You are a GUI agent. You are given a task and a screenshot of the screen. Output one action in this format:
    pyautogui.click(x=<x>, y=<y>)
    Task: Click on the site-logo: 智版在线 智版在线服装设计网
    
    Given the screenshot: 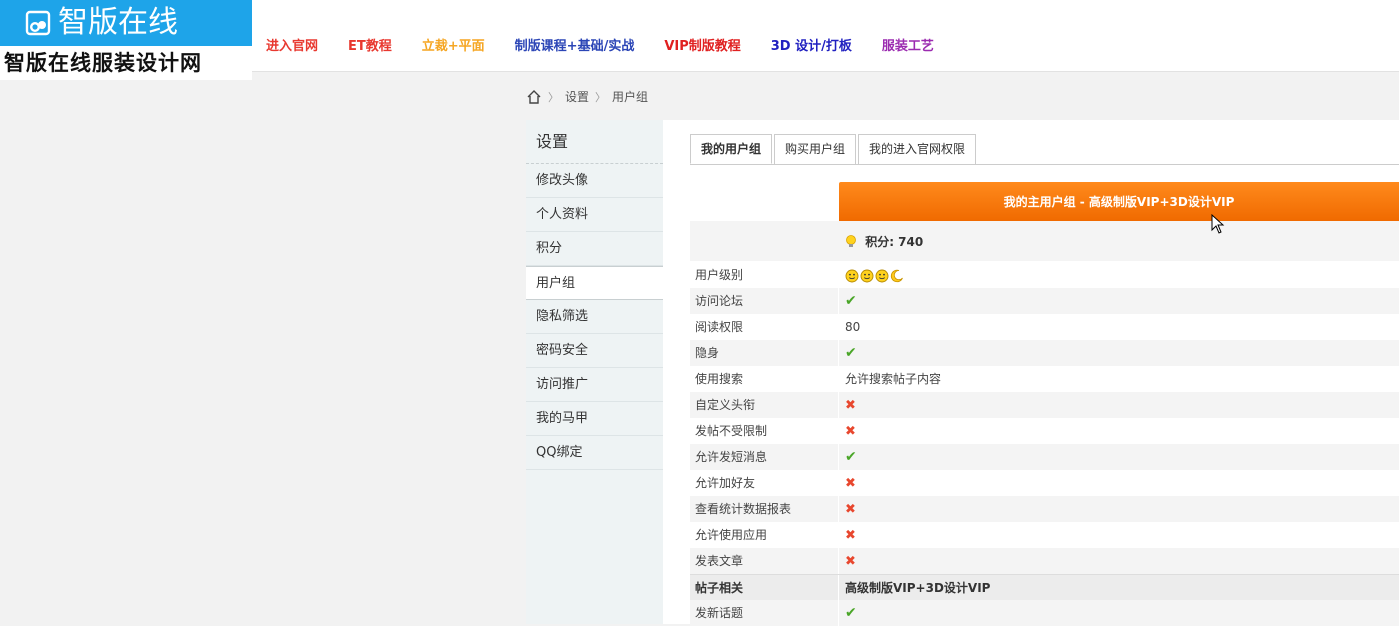 What is the action you would take?
    pyautogui.click(x=126, y=40)
    